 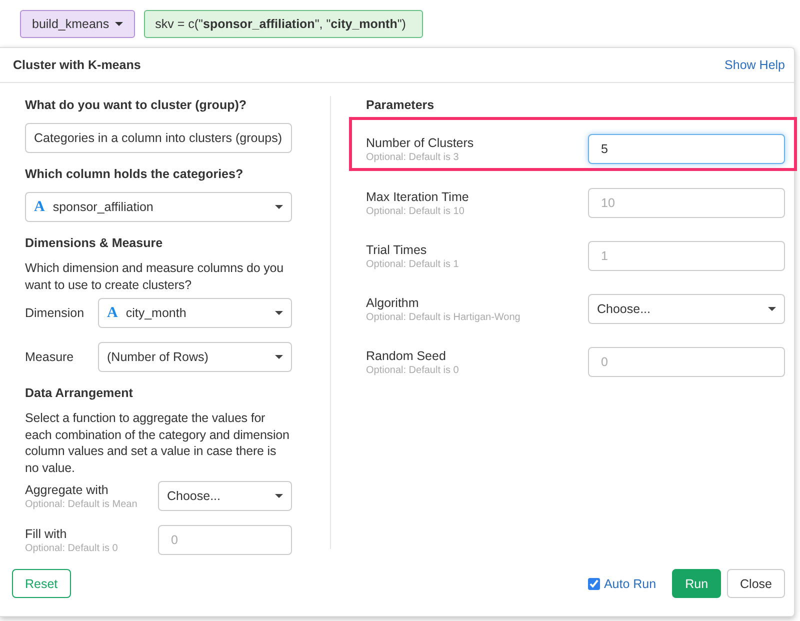 What do you see at coordinates (418, 196) in the screenshot?
I see `field-label: Max Iteration Time` at bounding box center [418, 196].